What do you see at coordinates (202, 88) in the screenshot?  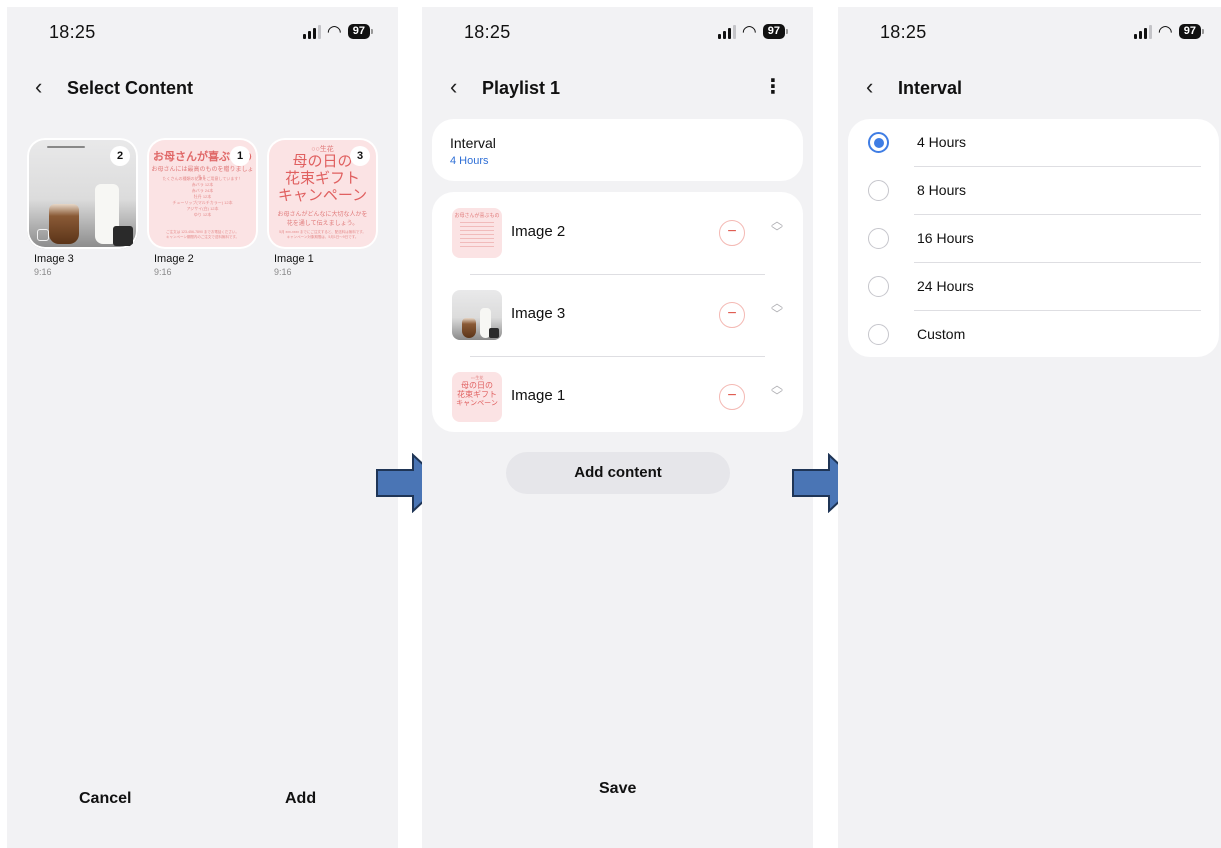 I see `screen-header: ‹ Select Content` at bounding box center [202, 88].